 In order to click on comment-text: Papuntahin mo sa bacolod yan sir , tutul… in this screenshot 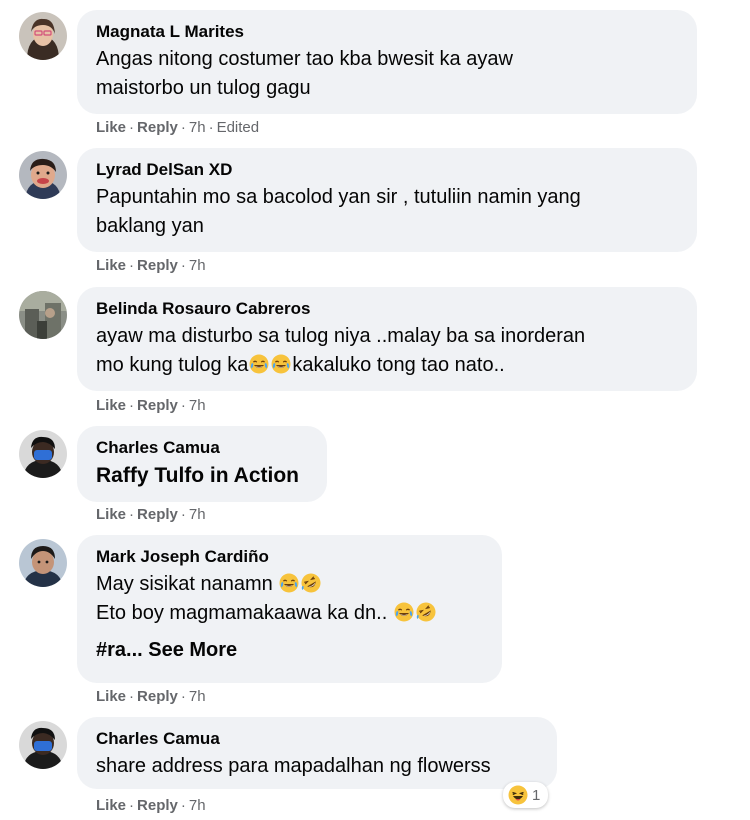, I will do `click(387, 212)`.